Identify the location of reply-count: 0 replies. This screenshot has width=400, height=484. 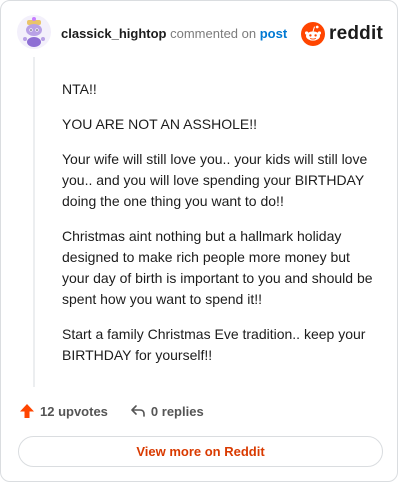
(177, 411).